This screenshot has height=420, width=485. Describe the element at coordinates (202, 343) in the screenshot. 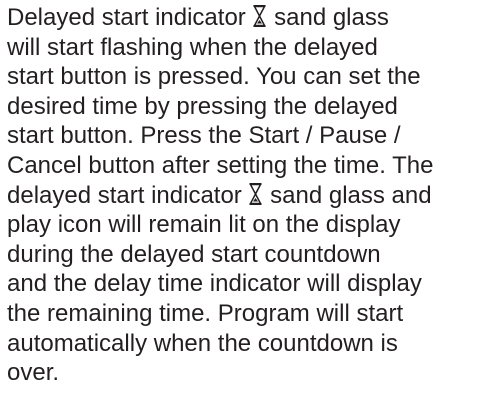

I see `paragraph-line-12: automatically when the countdown is` at that location.